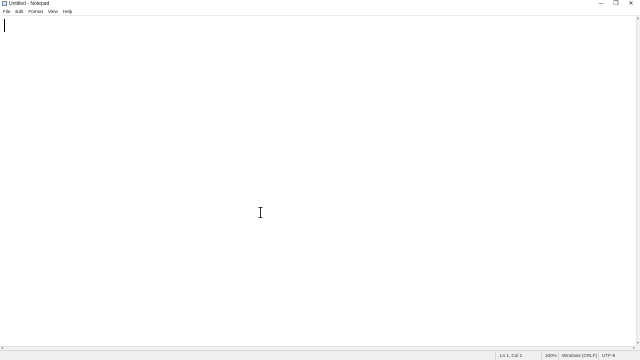 Image resolution: width=640 pixels, height=360 pixels. What do you see at coordinates (551, 355) in the screenshot?
I see `status-zoom: 100%` at bounding box center [551, 355].